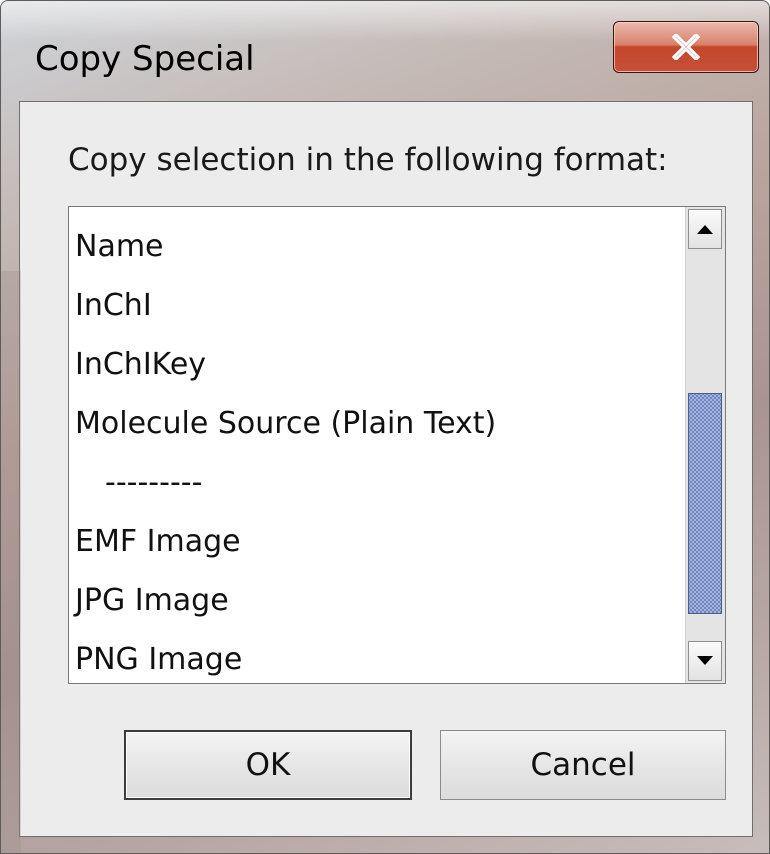  Describe the element at coordinates (705, 661) in the screenshot. I see `scroll-down-button` at that location.